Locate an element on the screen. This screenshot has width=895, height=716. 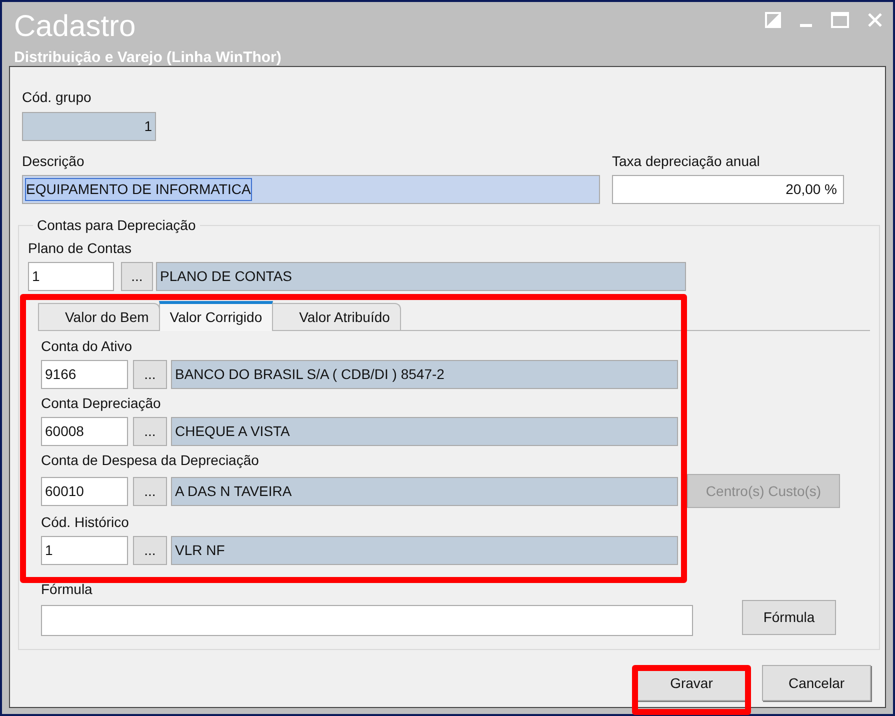
name-field: A DAS N TAVEIRA is located at coordinates (424, 491).